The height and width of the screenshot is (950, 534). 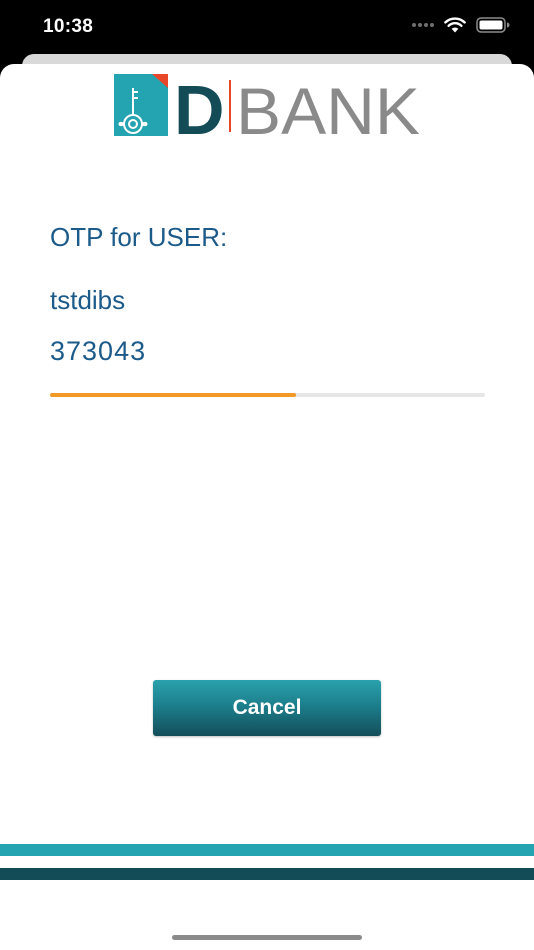 I want to click on otp-username: tstdibs, so click(x=88, y=300).